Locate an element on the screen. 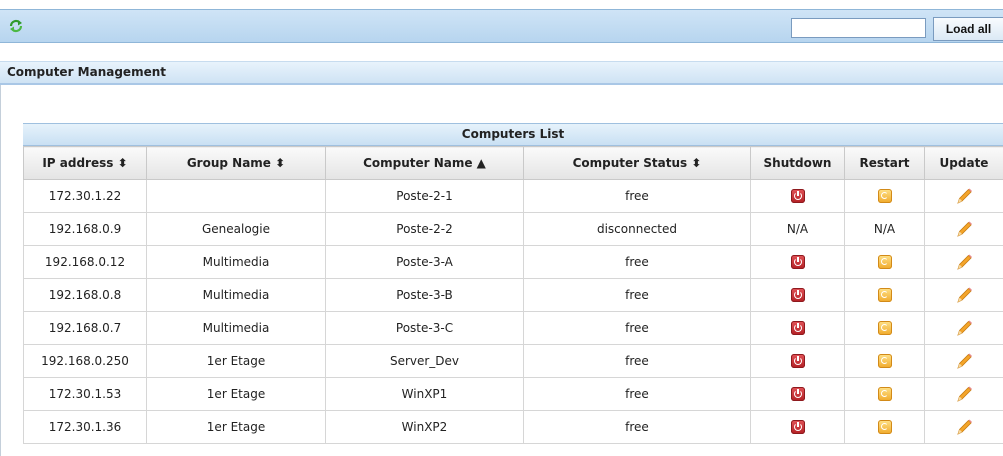  cell-shutdown: N/A is located at coordinates (797, 229).